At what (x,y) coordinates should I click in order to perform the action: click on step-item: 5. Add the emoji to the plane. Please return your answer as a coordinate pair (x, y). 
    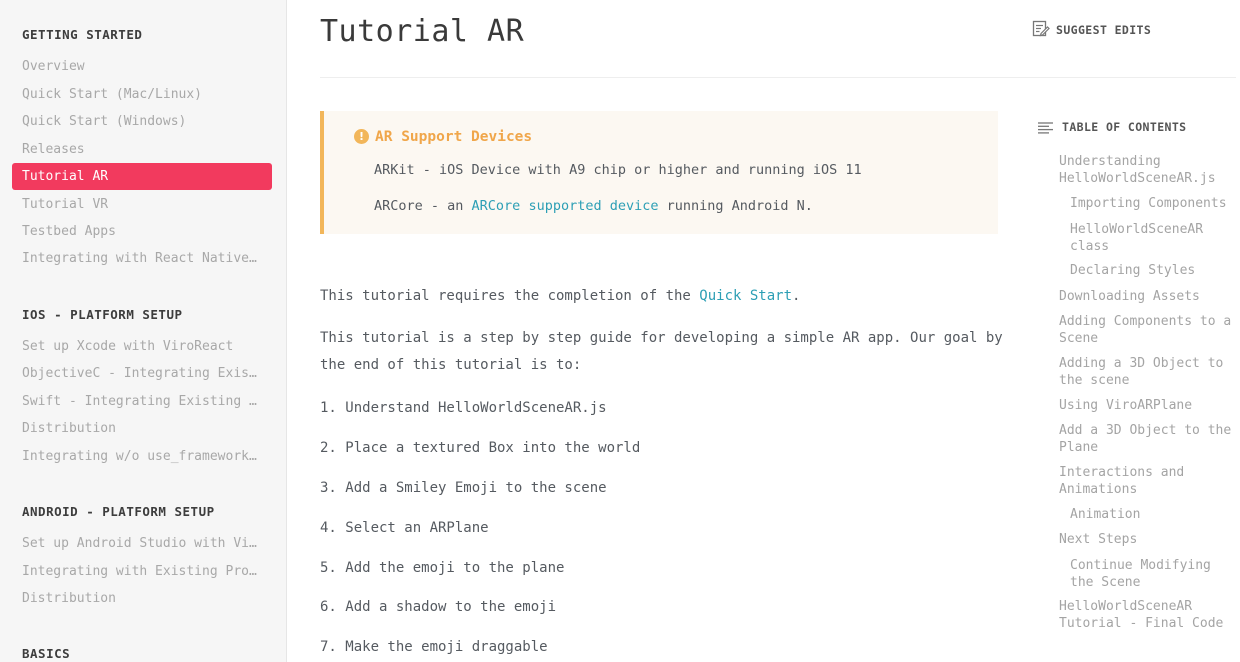
    Looking at the image, I should click on (442, 568).